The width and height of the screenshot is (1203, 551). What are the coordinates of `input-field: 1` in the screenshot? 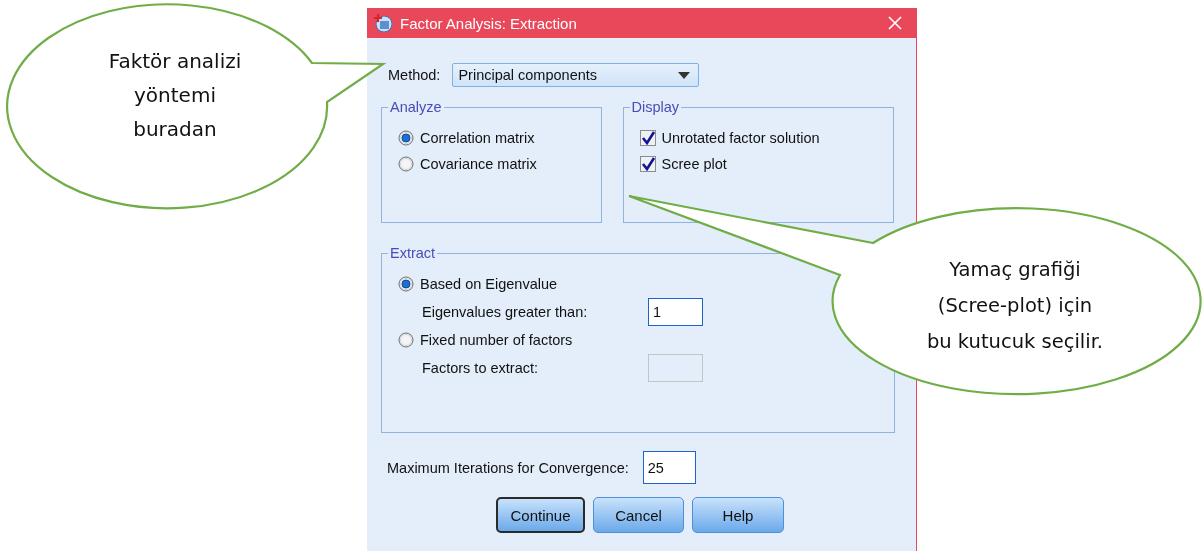 It's located at (675, 312).